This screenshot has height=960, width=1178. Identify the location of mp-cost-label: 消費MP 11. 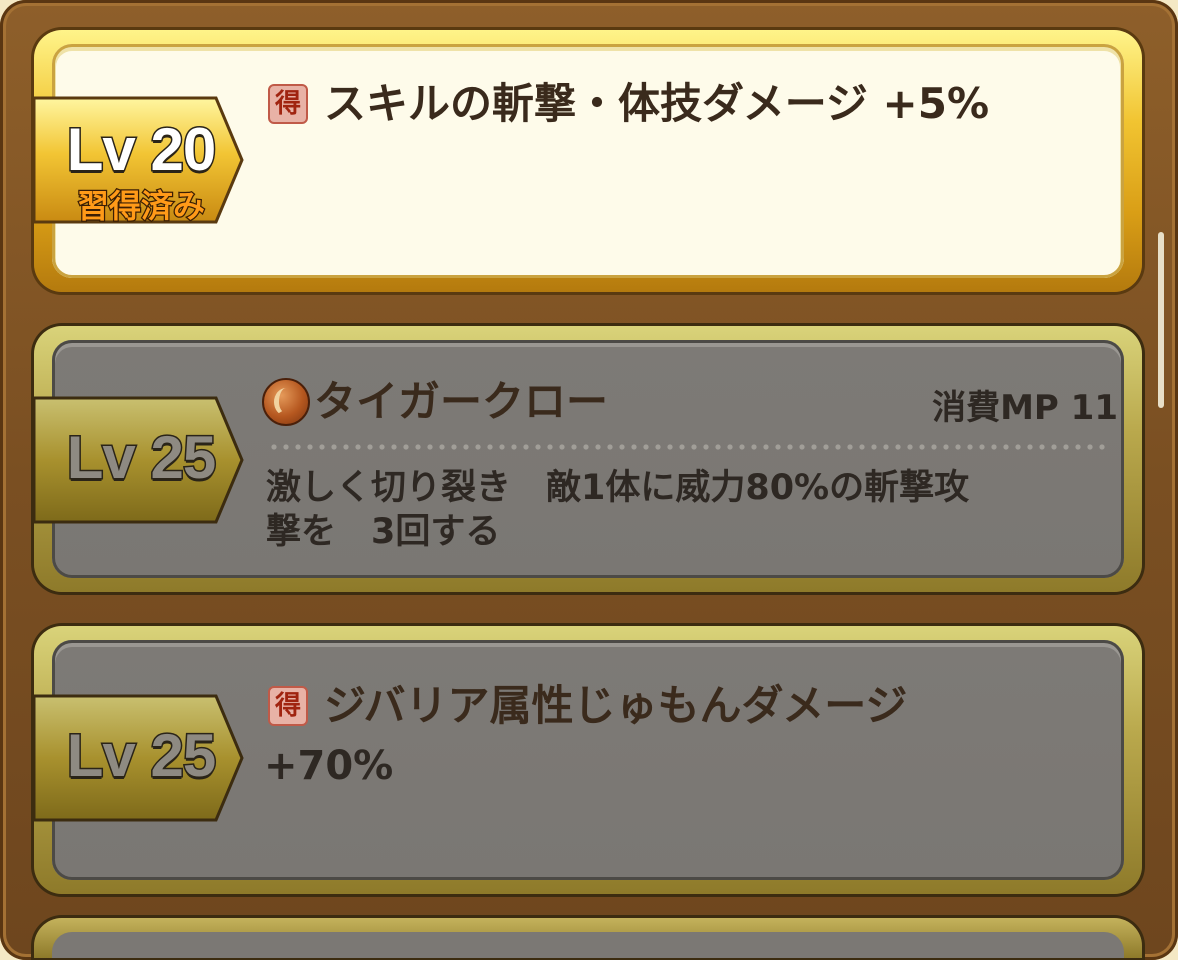
(1025, 408).